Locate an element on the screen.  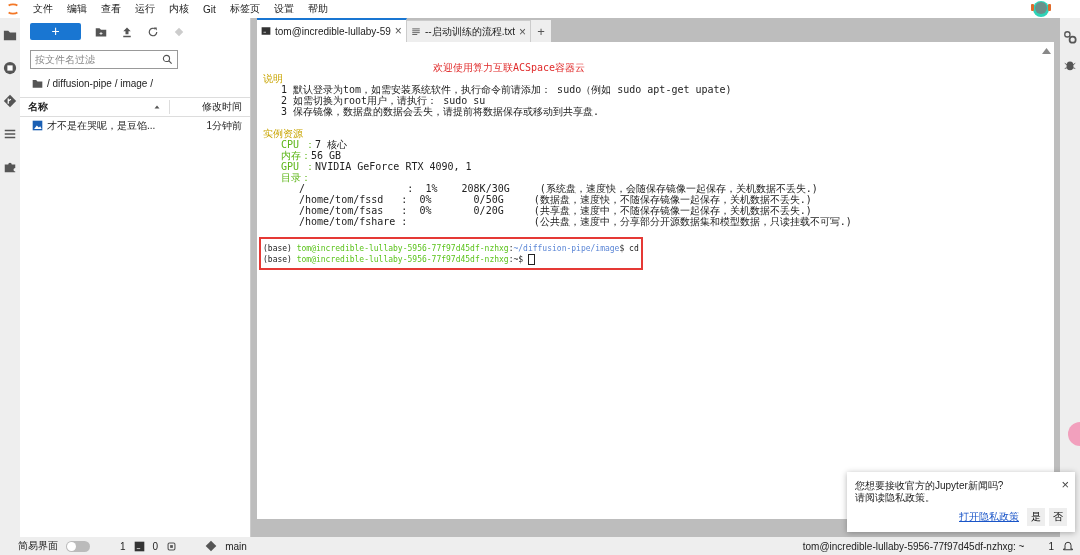
menu-item: 文件 is located at coordinates (43, 9).